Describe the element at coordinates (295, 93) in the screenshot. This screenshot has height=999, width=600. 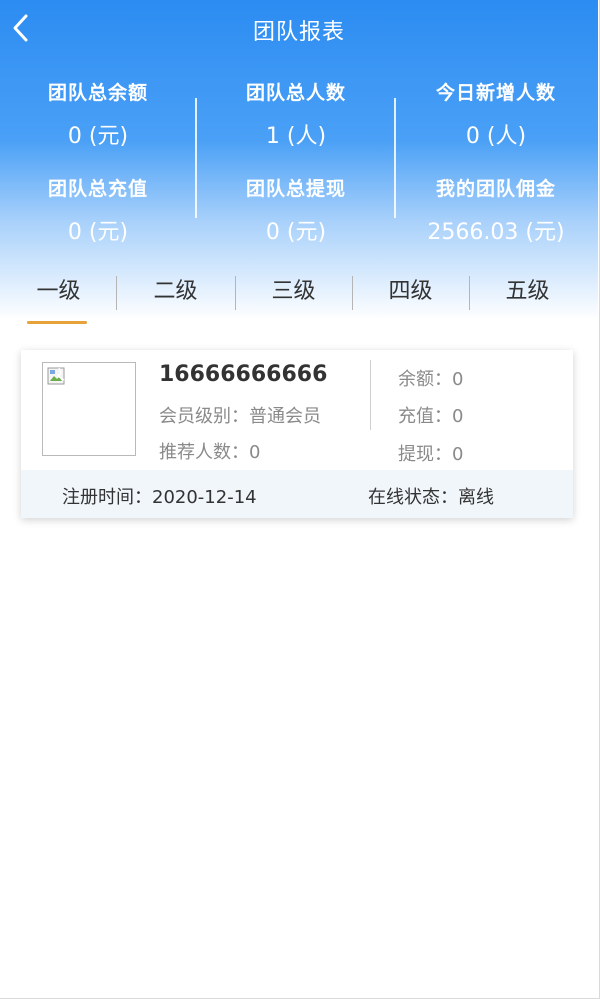
I see `stat-label-team-members: 团队总人数` at that location.